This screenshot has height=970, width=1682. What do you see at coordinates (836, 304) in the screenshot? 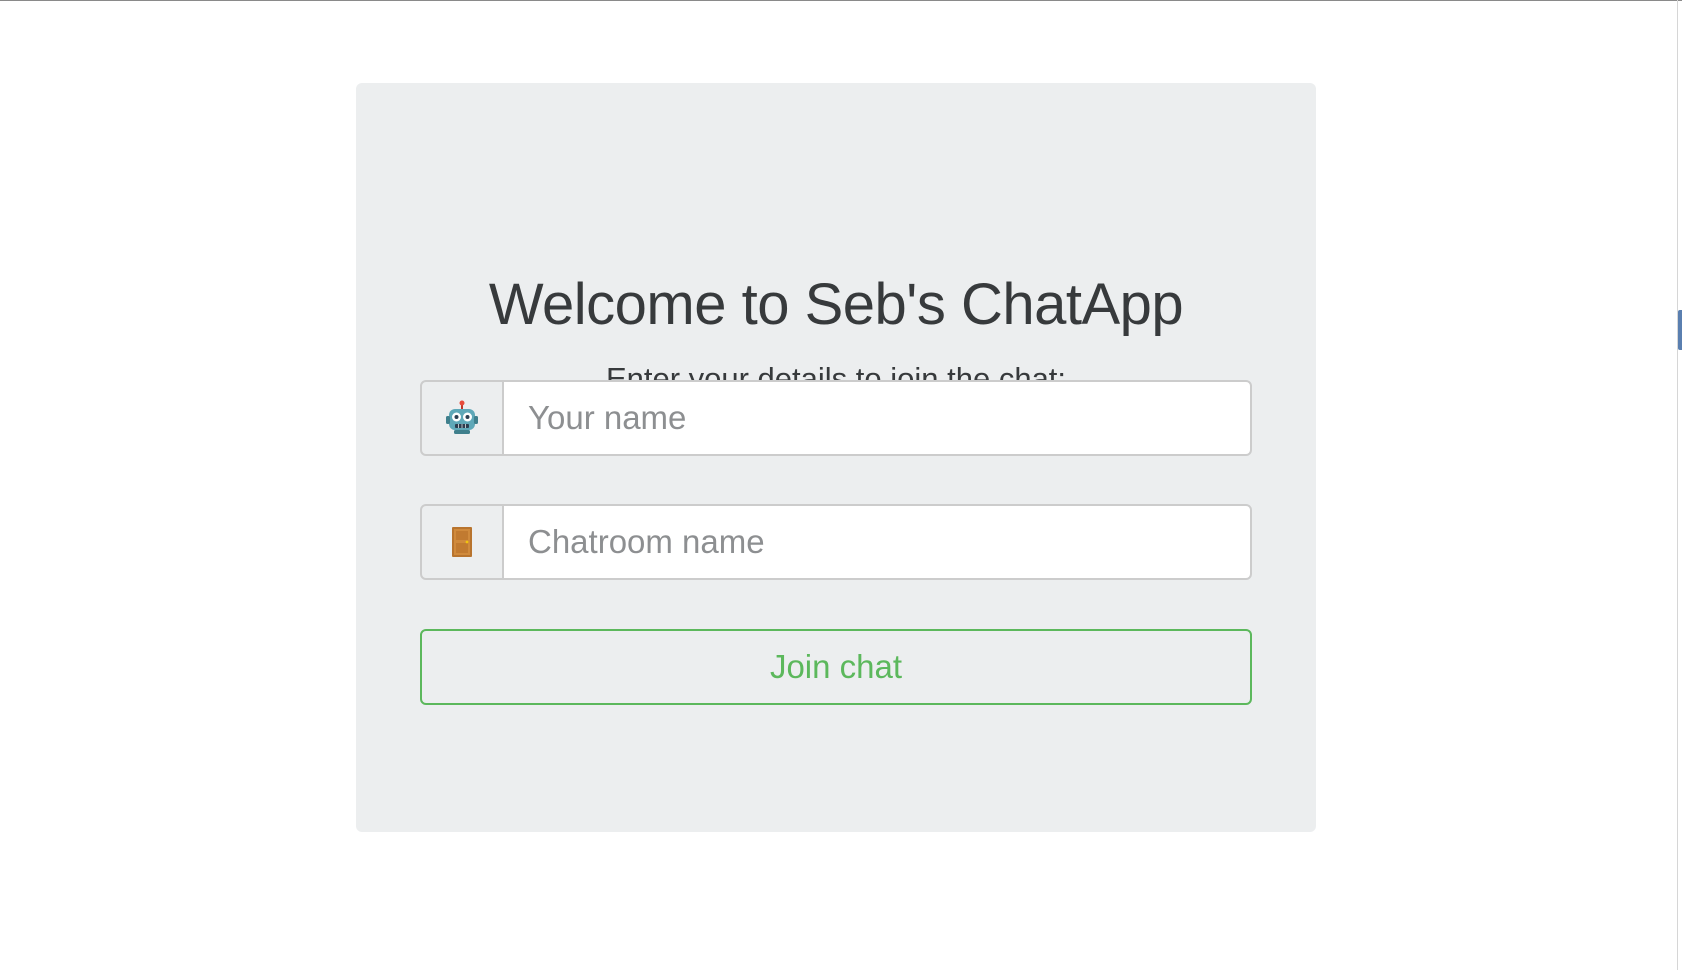
I see `page-title: Welcome to Seb's ChatApp` at bounding box center [836, 304].